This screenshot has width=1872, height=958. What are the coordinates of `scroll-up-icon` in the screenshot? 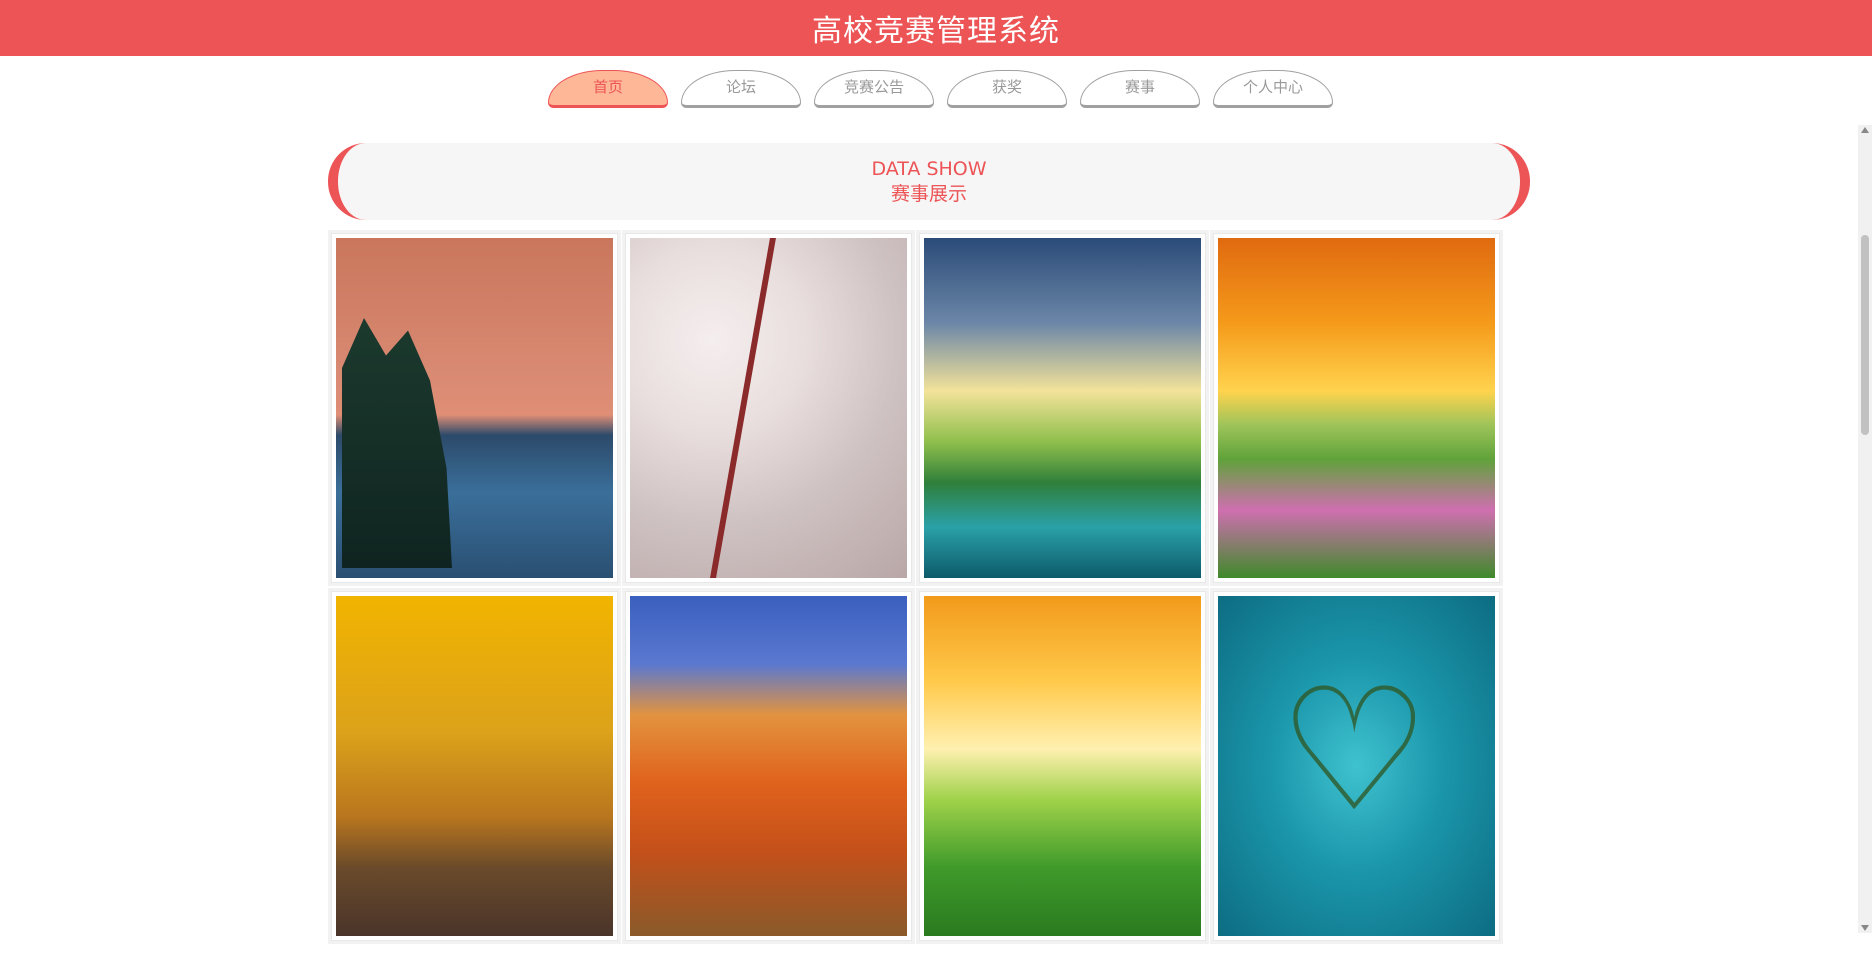 It's located at (1865, 130).